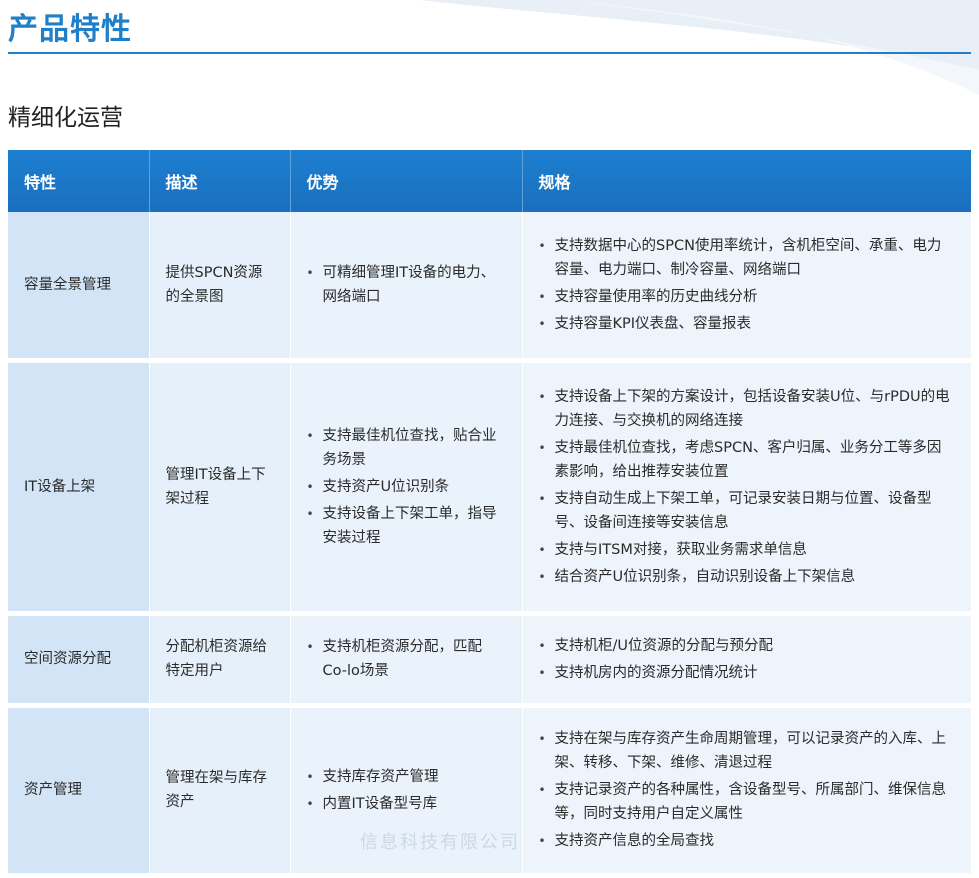 Image resolution: width=979 pixels, height=878 pixels. Describe the element at coordinates (220, 791) in the screenshot. I see `description-cell: 管理在架与库存资产` at that location.